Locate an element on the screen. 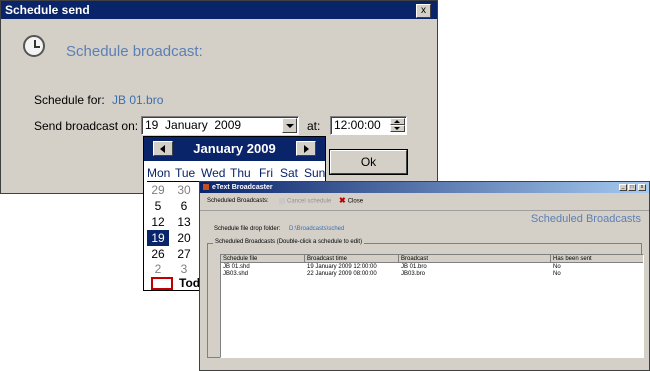 Image resolution: width=650 pixels, height=371 pixels. calendar-day: 5 is located at coordinates (158, 206).